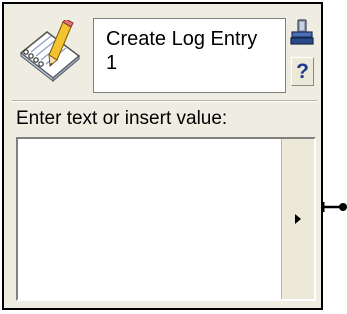 Image resolution: width=347 pixels, height=314 pixels. I want to click on divider, so click(164, 101).